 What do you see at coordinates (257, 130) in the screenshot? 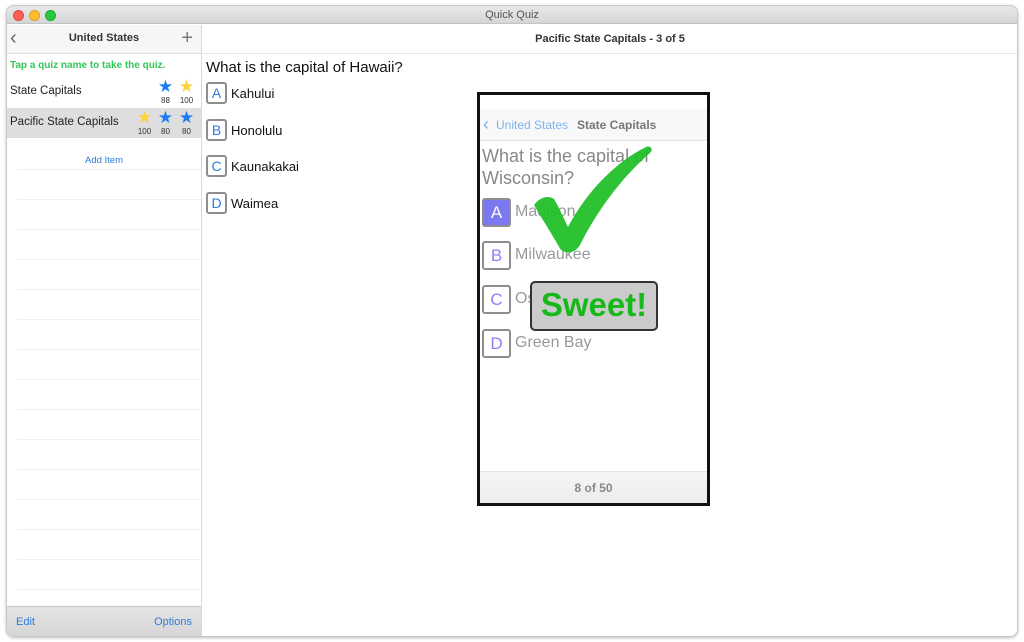
I see `answer-text: Honolulu` at bounding box center [257, 130].